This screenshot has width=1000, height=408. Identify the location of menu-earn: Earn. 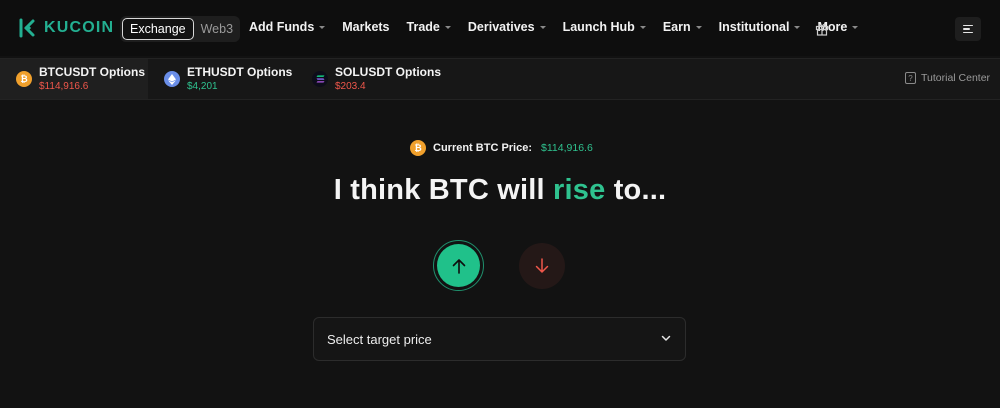
(682, 27).